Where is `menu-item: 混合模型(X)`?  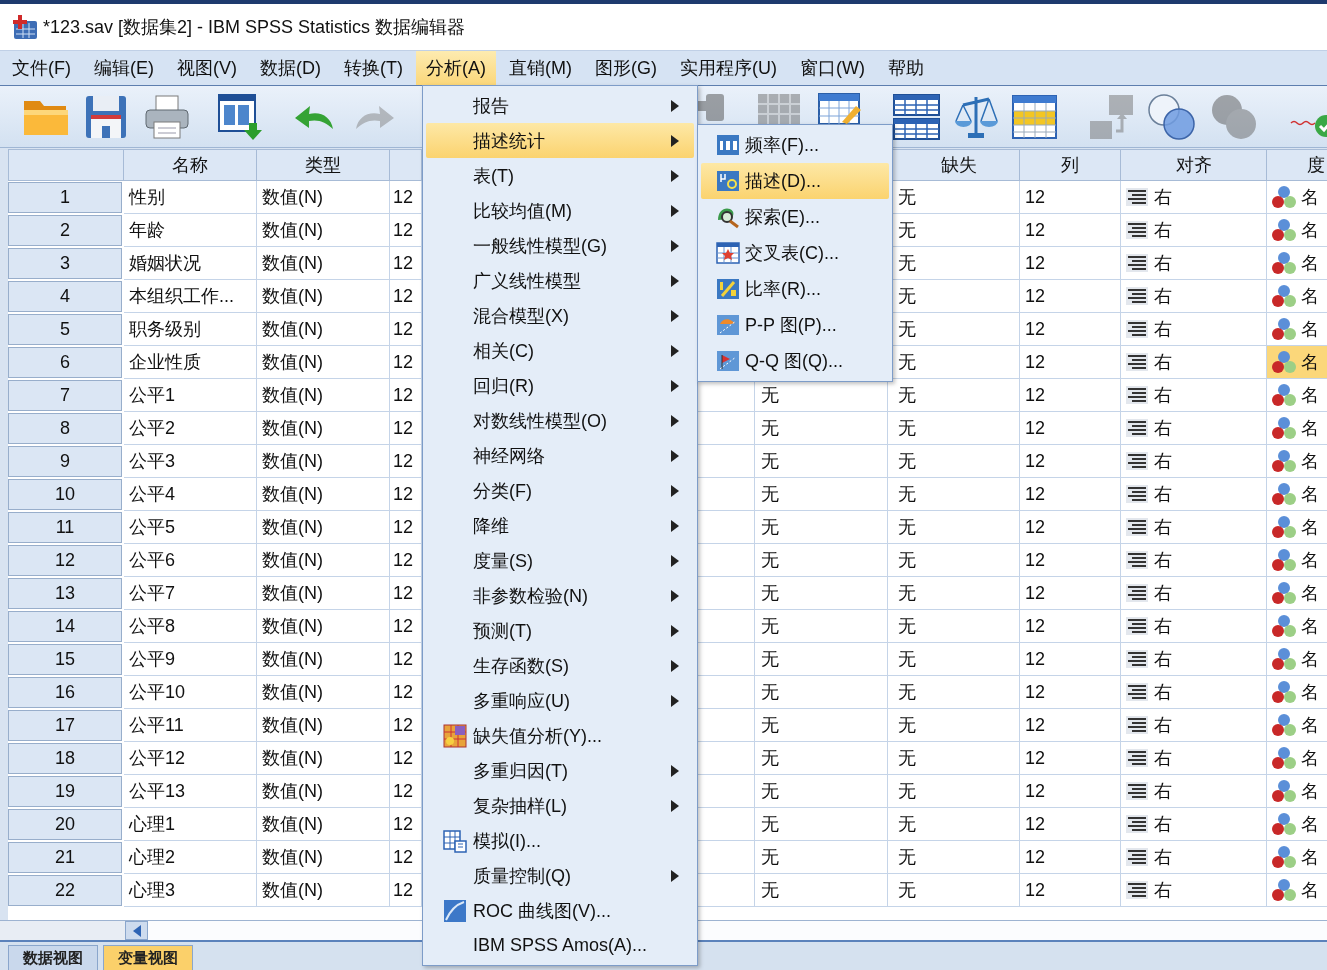
menu-item: 混合模型(X) is located at coordinates (560, 315).